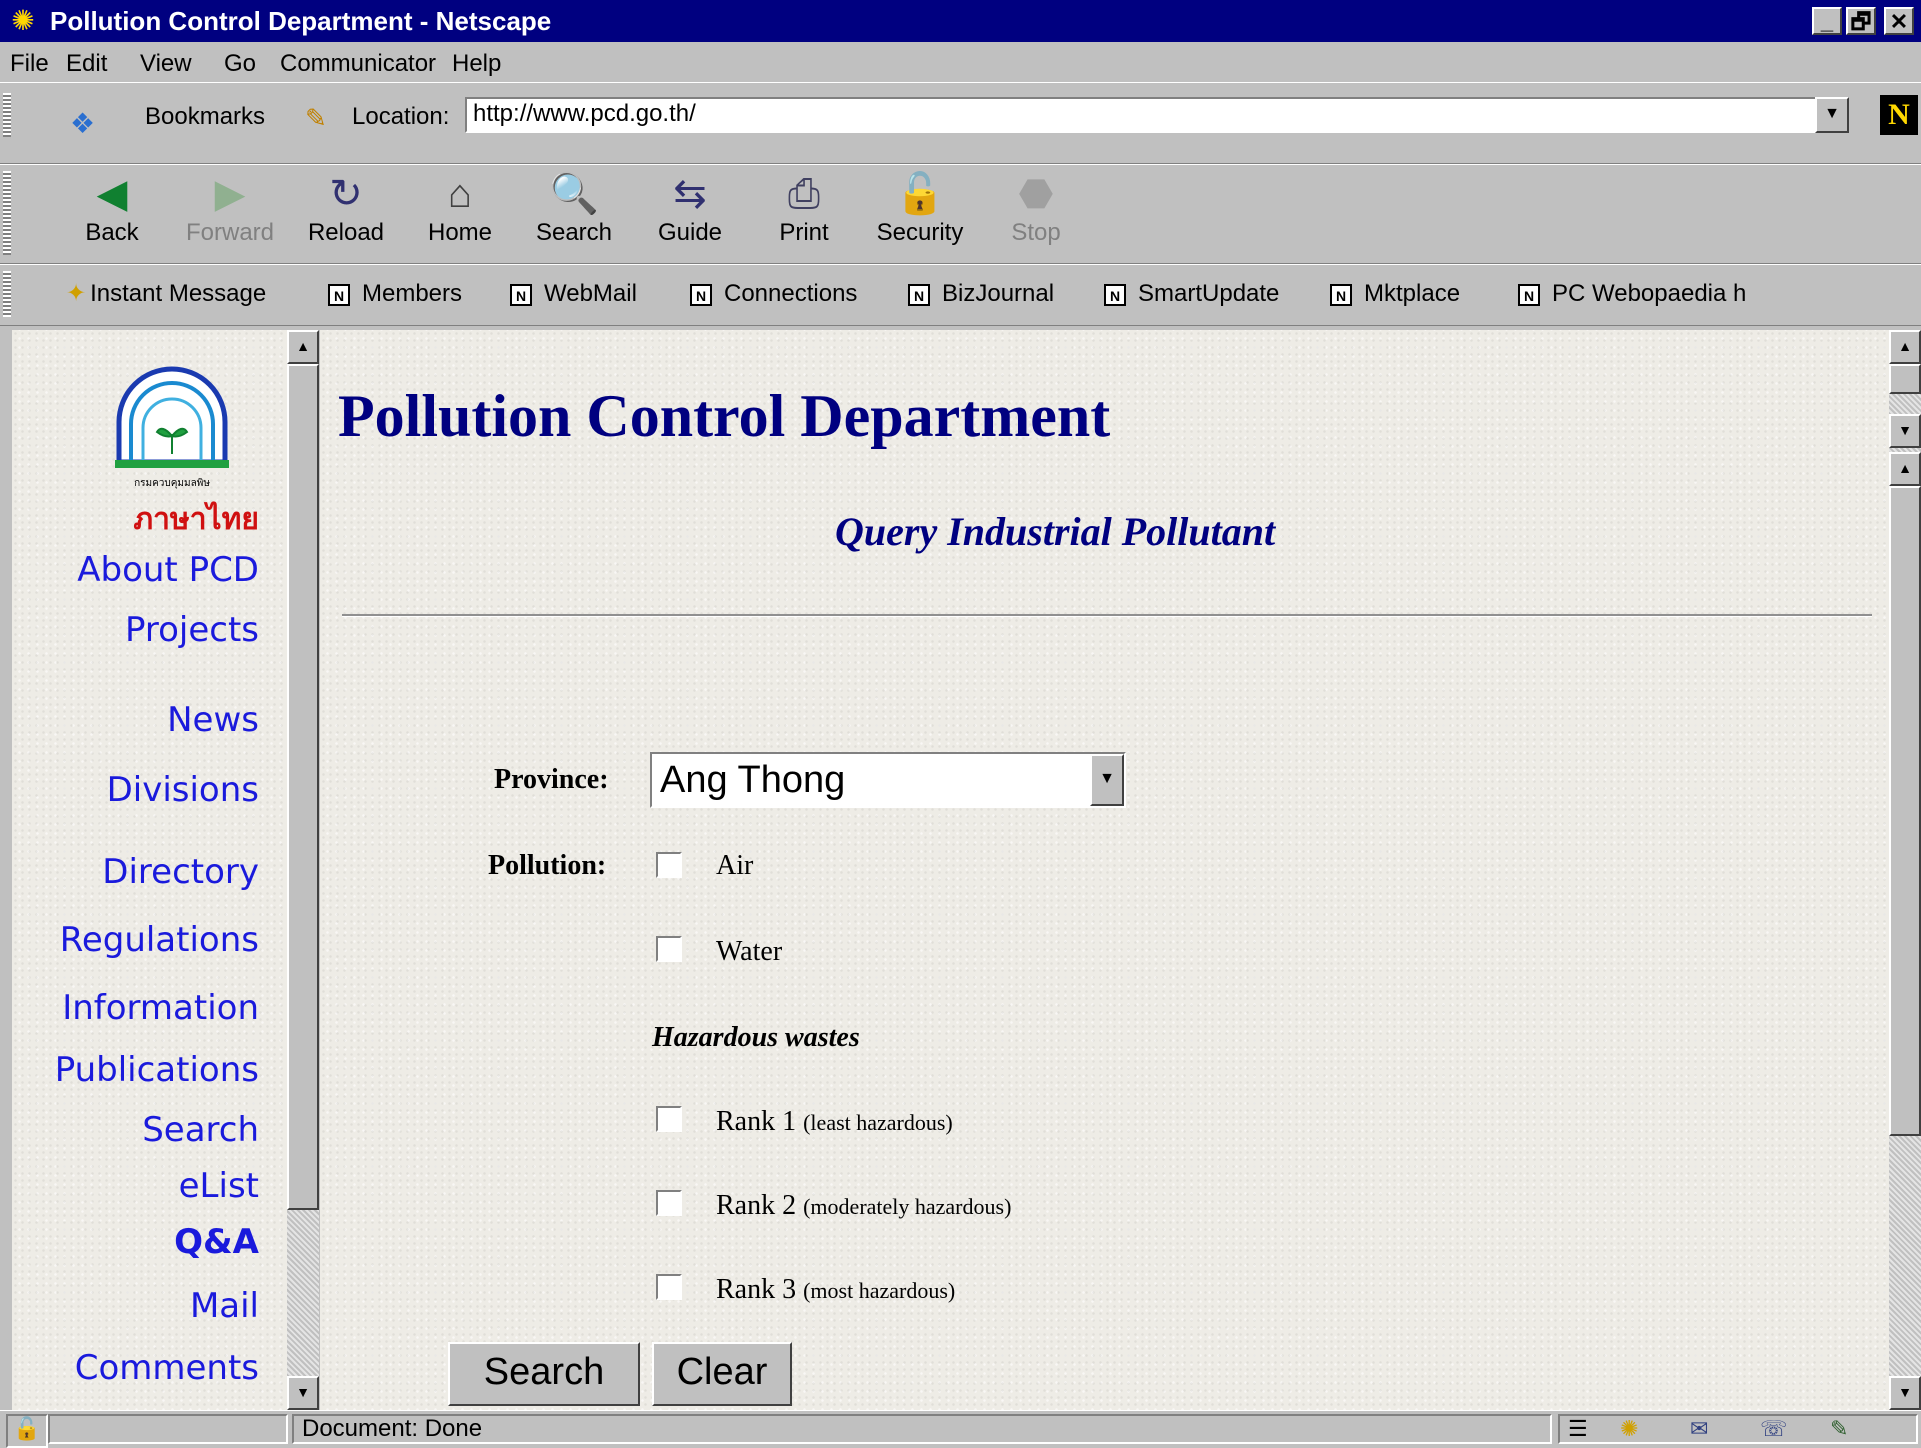  Describe the element at coordinates (192, 630) in the screenshot. I see `sidebar-item-projects: Projects` at that location.